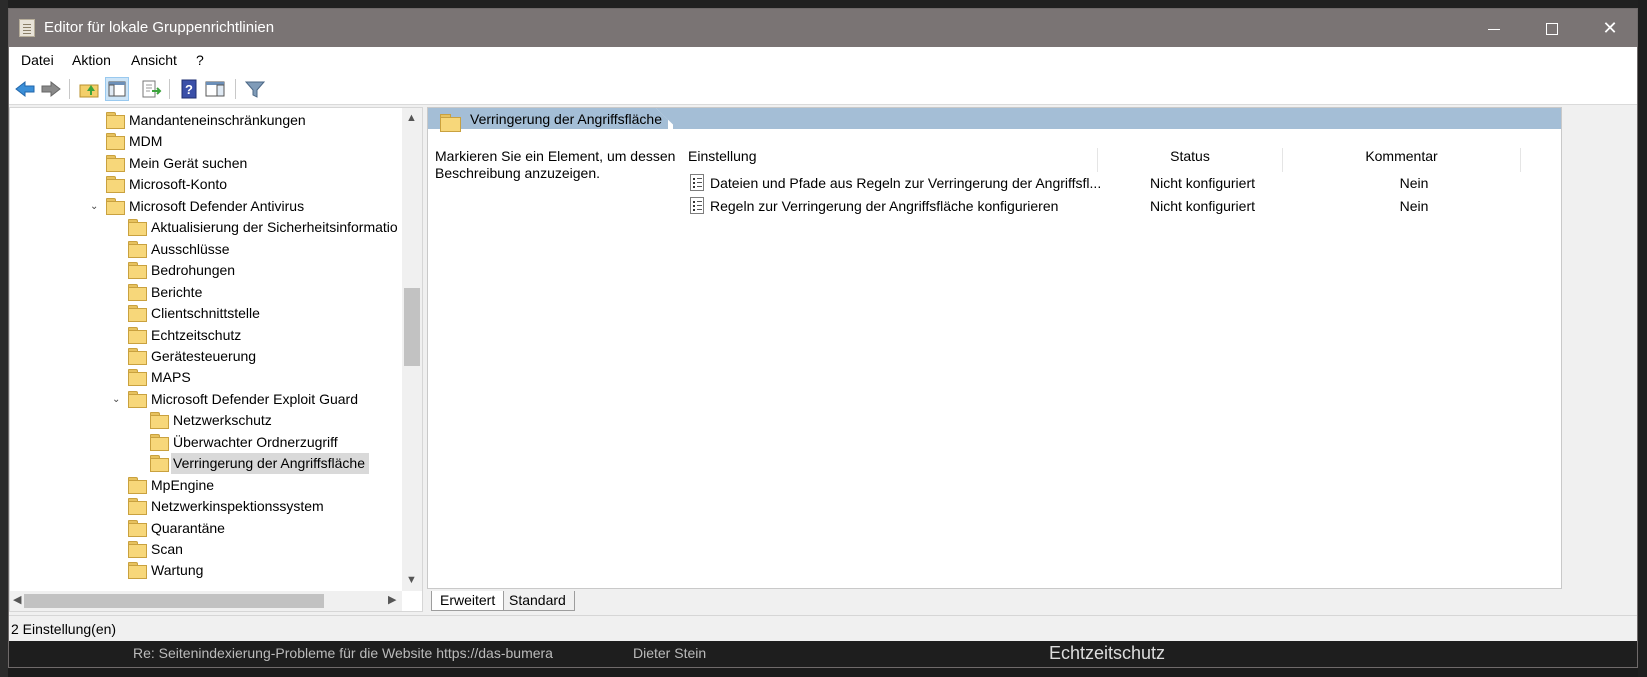  I want to click on folder-up-icon, so click(89, 91).